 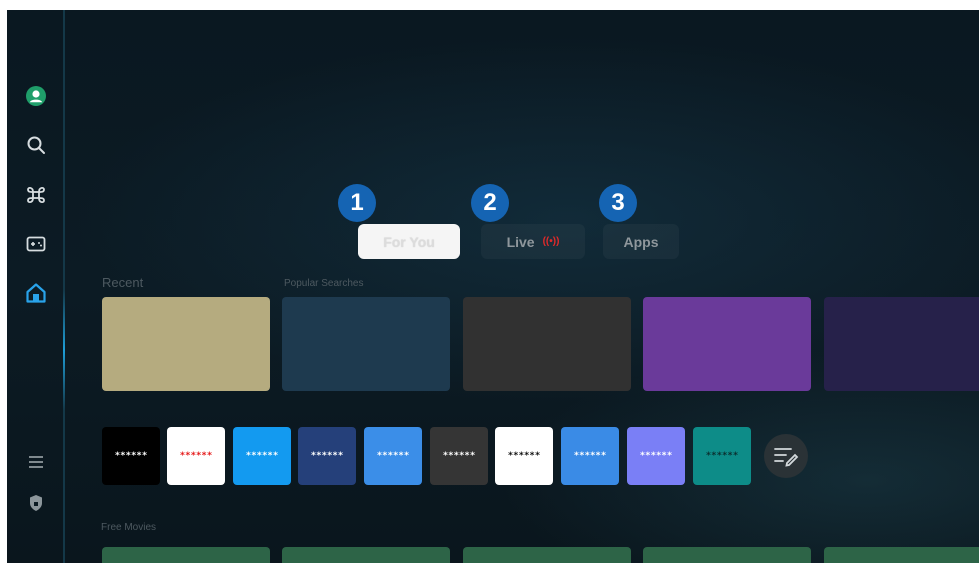 I want to click on menu-icon, so click(x=36, y=462).